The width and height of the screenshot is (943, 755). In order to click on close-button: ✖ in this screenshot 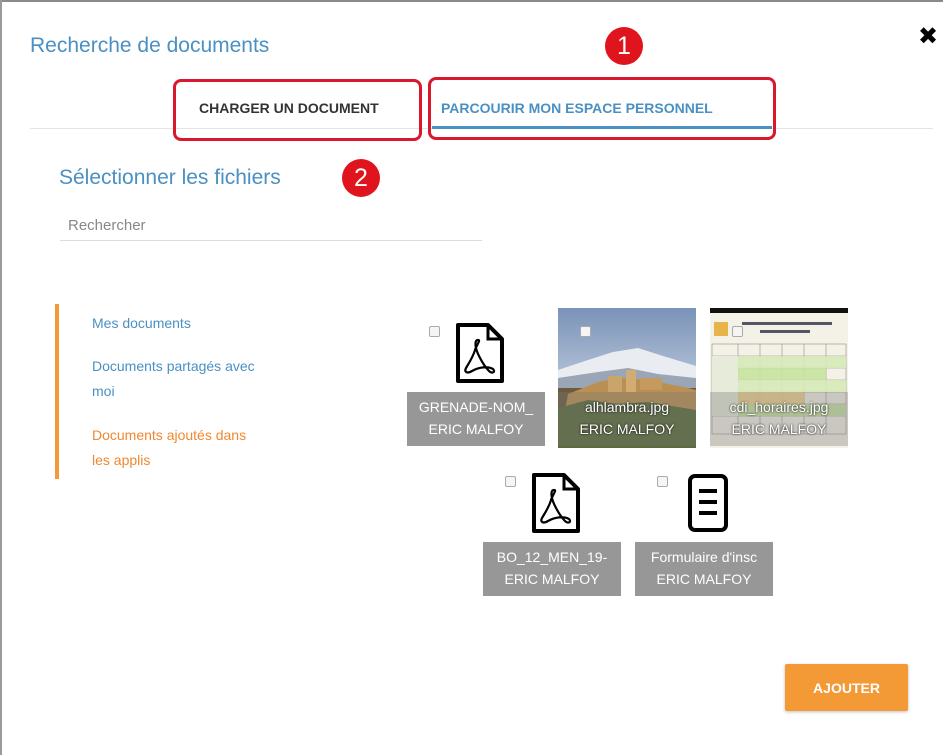, I will do `click(928, 36)`.